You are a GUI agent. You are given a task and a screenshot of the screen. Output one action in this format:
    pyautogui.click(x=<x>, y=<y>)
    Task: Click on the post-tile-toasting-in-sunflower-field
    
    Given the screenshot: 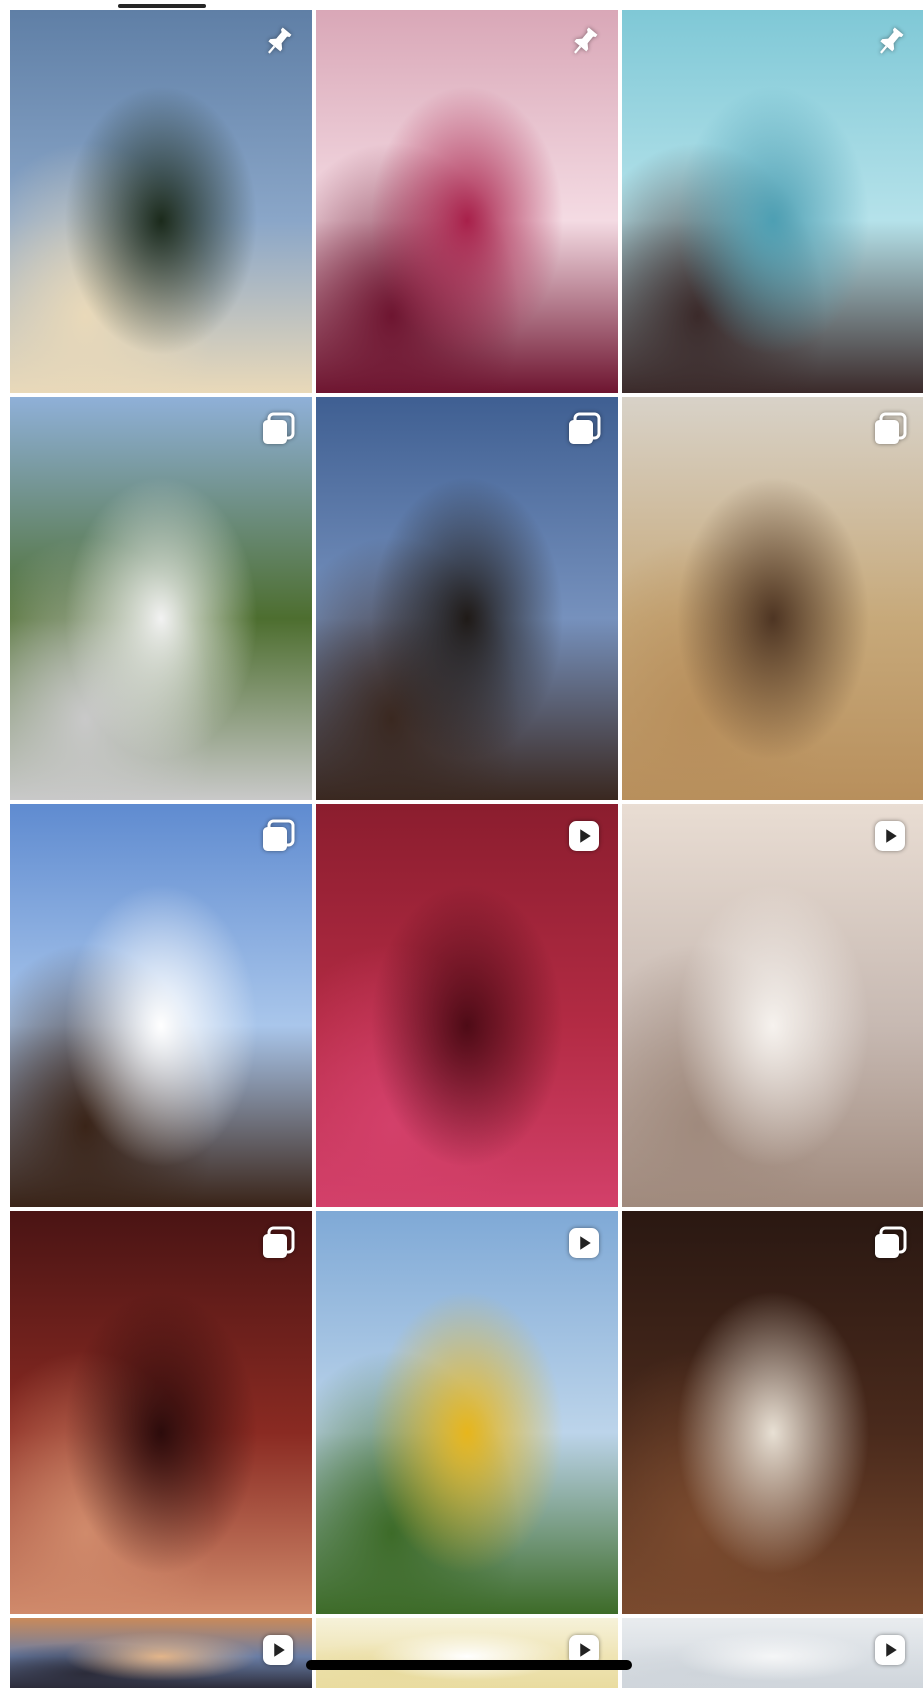 What is the action you would take?
    pyautogui.click(x=467, y=1412)
    